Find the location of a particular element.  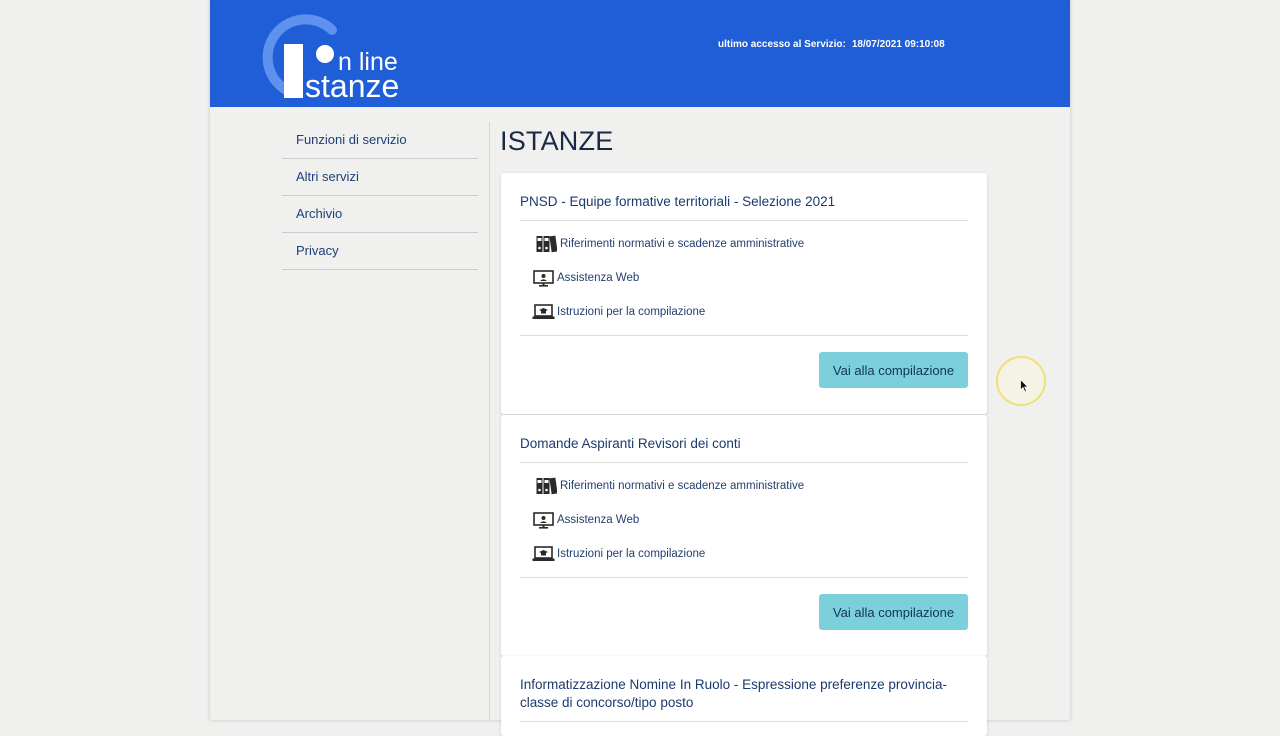

last-access-label: ultimo accesso al Servizio: is located at coordinates (782, 44).